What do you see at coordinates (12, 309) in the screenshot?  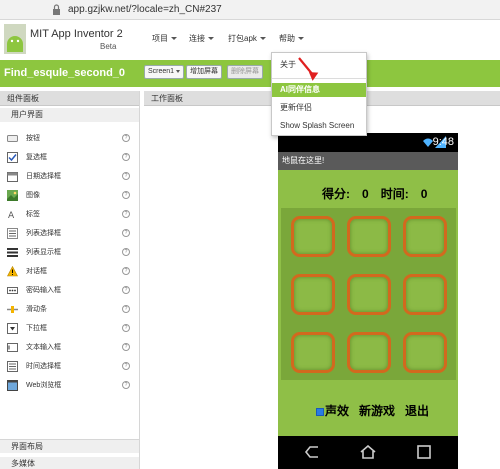 I see `slider-icon` at bounding box center [12, 309].